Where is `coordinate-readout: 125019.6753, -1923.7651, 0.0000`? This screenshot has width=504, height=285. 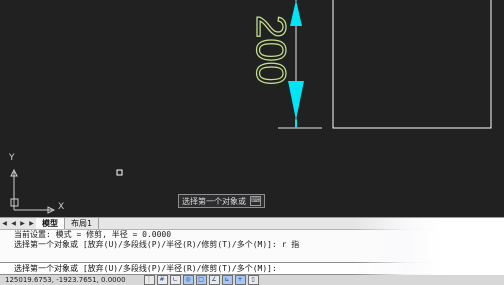 coordinate-readout: 125019.6753, -1923.7651, 0.0000 is located at coordinates (65, 280).